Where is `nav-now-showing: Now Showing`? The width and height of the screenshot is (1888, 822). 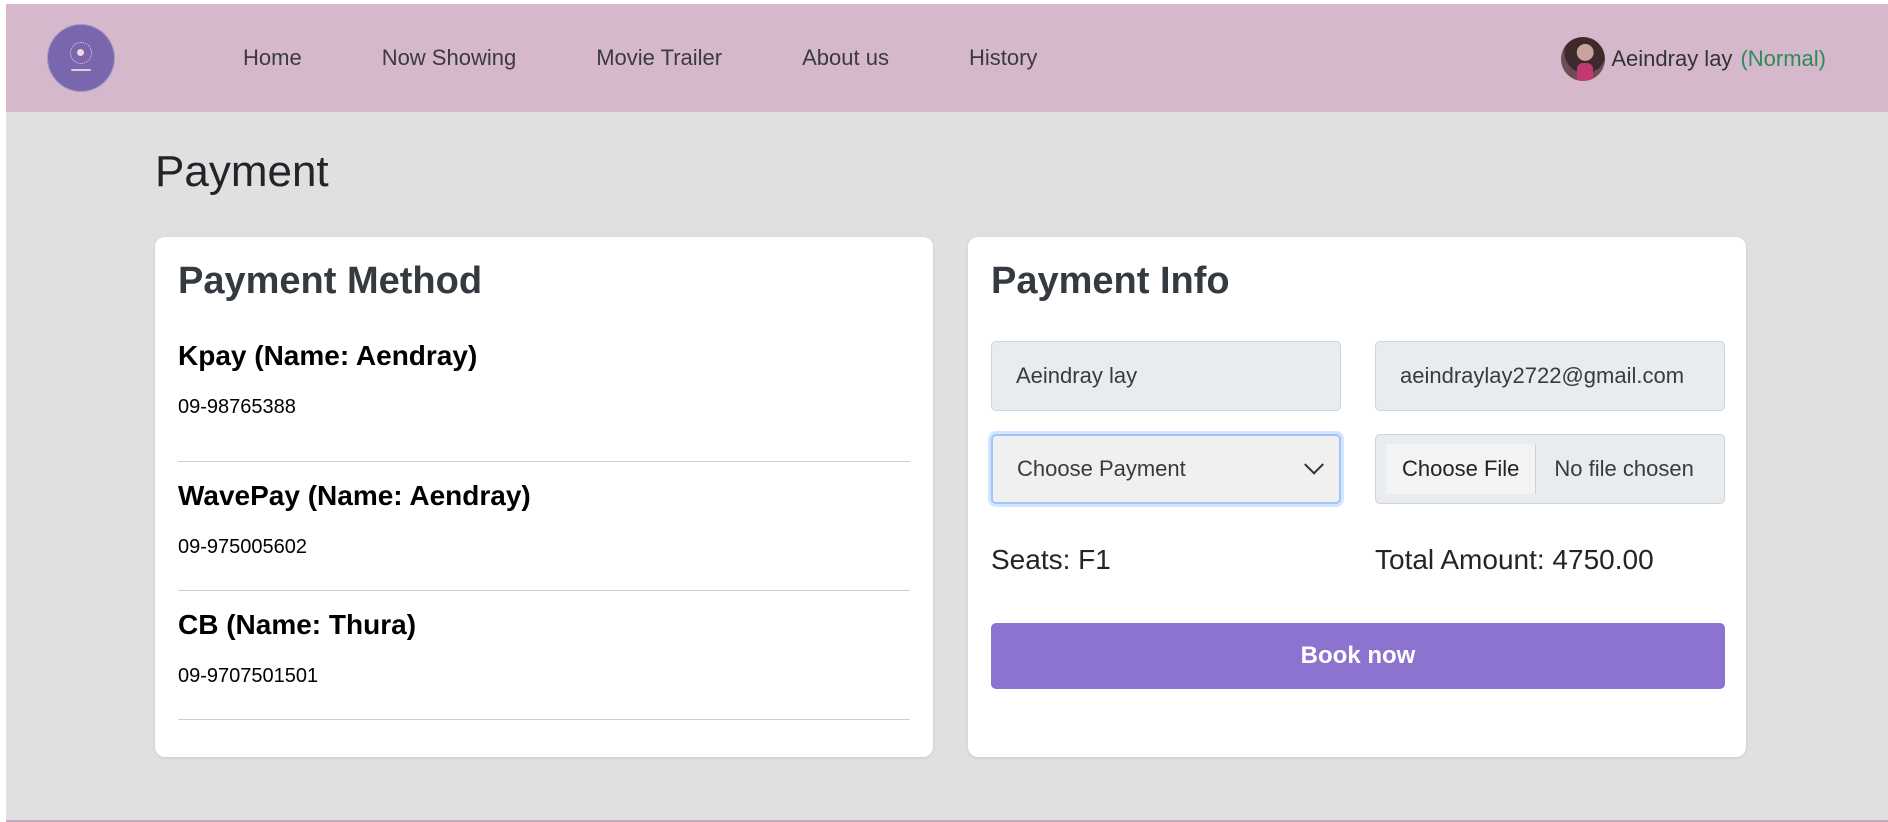 nav-now-showing: Now Showing is located at coordinates (449, 58).